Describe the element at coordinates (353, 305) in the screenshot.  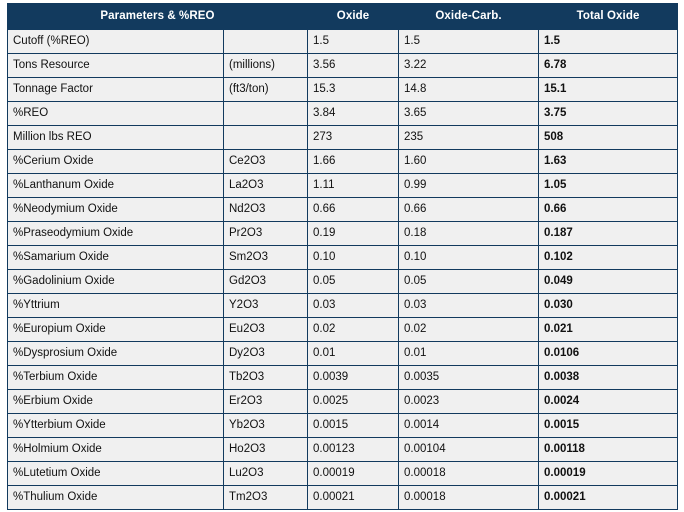
I see `cell-oxide-value: 0.03` at that location.